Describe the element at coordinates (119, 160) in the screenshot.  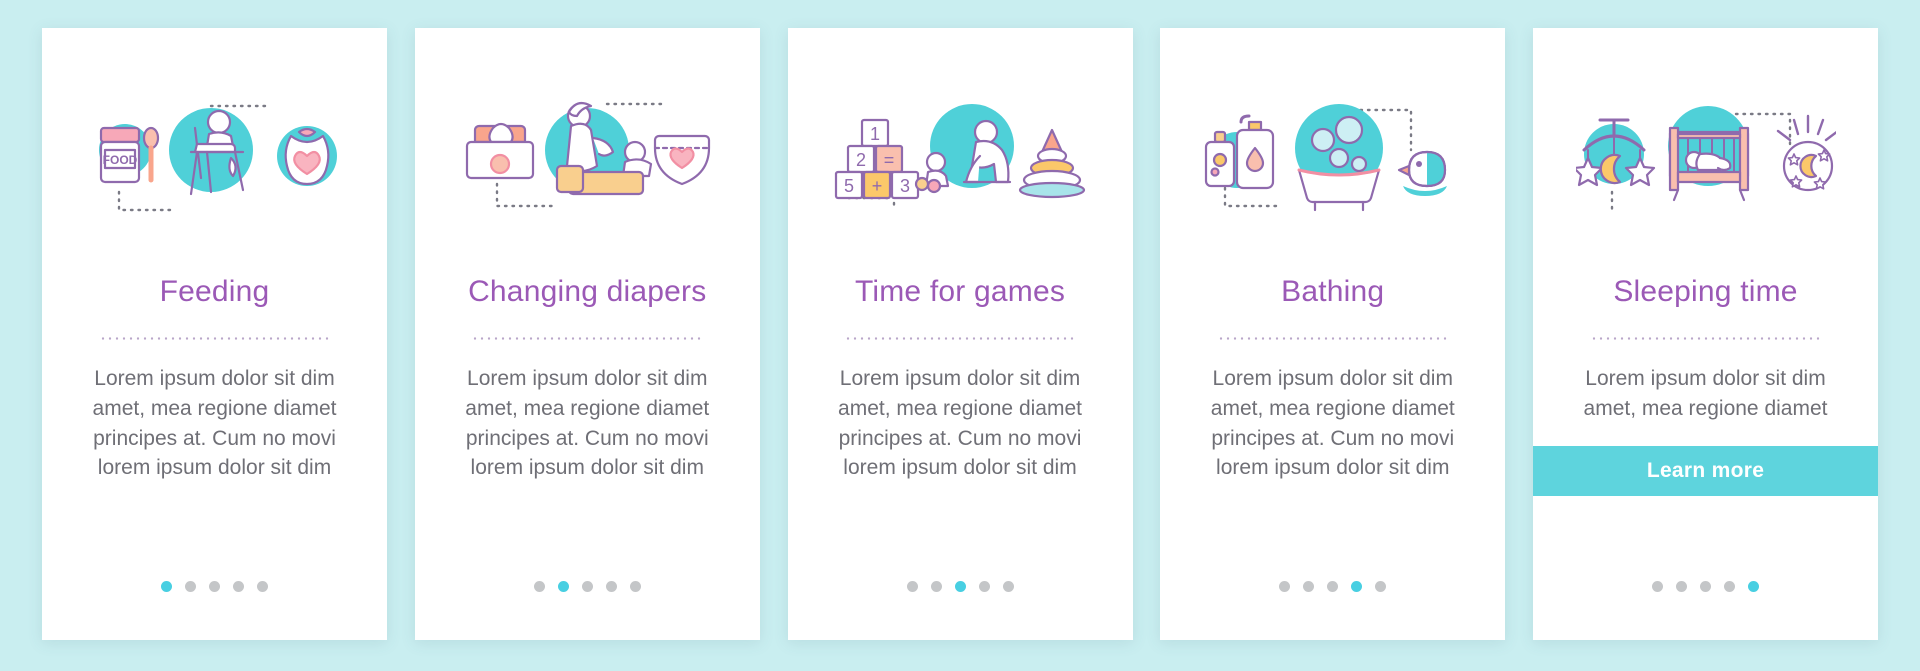
I see `svg-text: FOOD` at that location.